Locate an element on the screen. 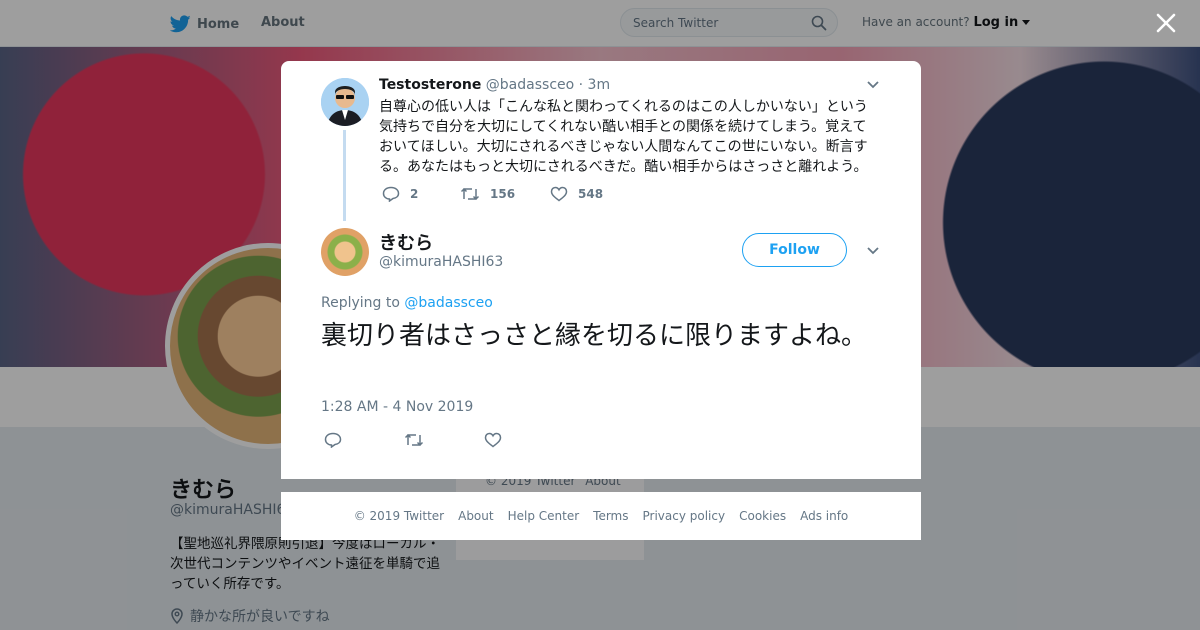 Image resolution: width=1200 pixels, height=630 pixels. quoted-tweet-actions: 2 156 548 is located at coordinates (492, 194).